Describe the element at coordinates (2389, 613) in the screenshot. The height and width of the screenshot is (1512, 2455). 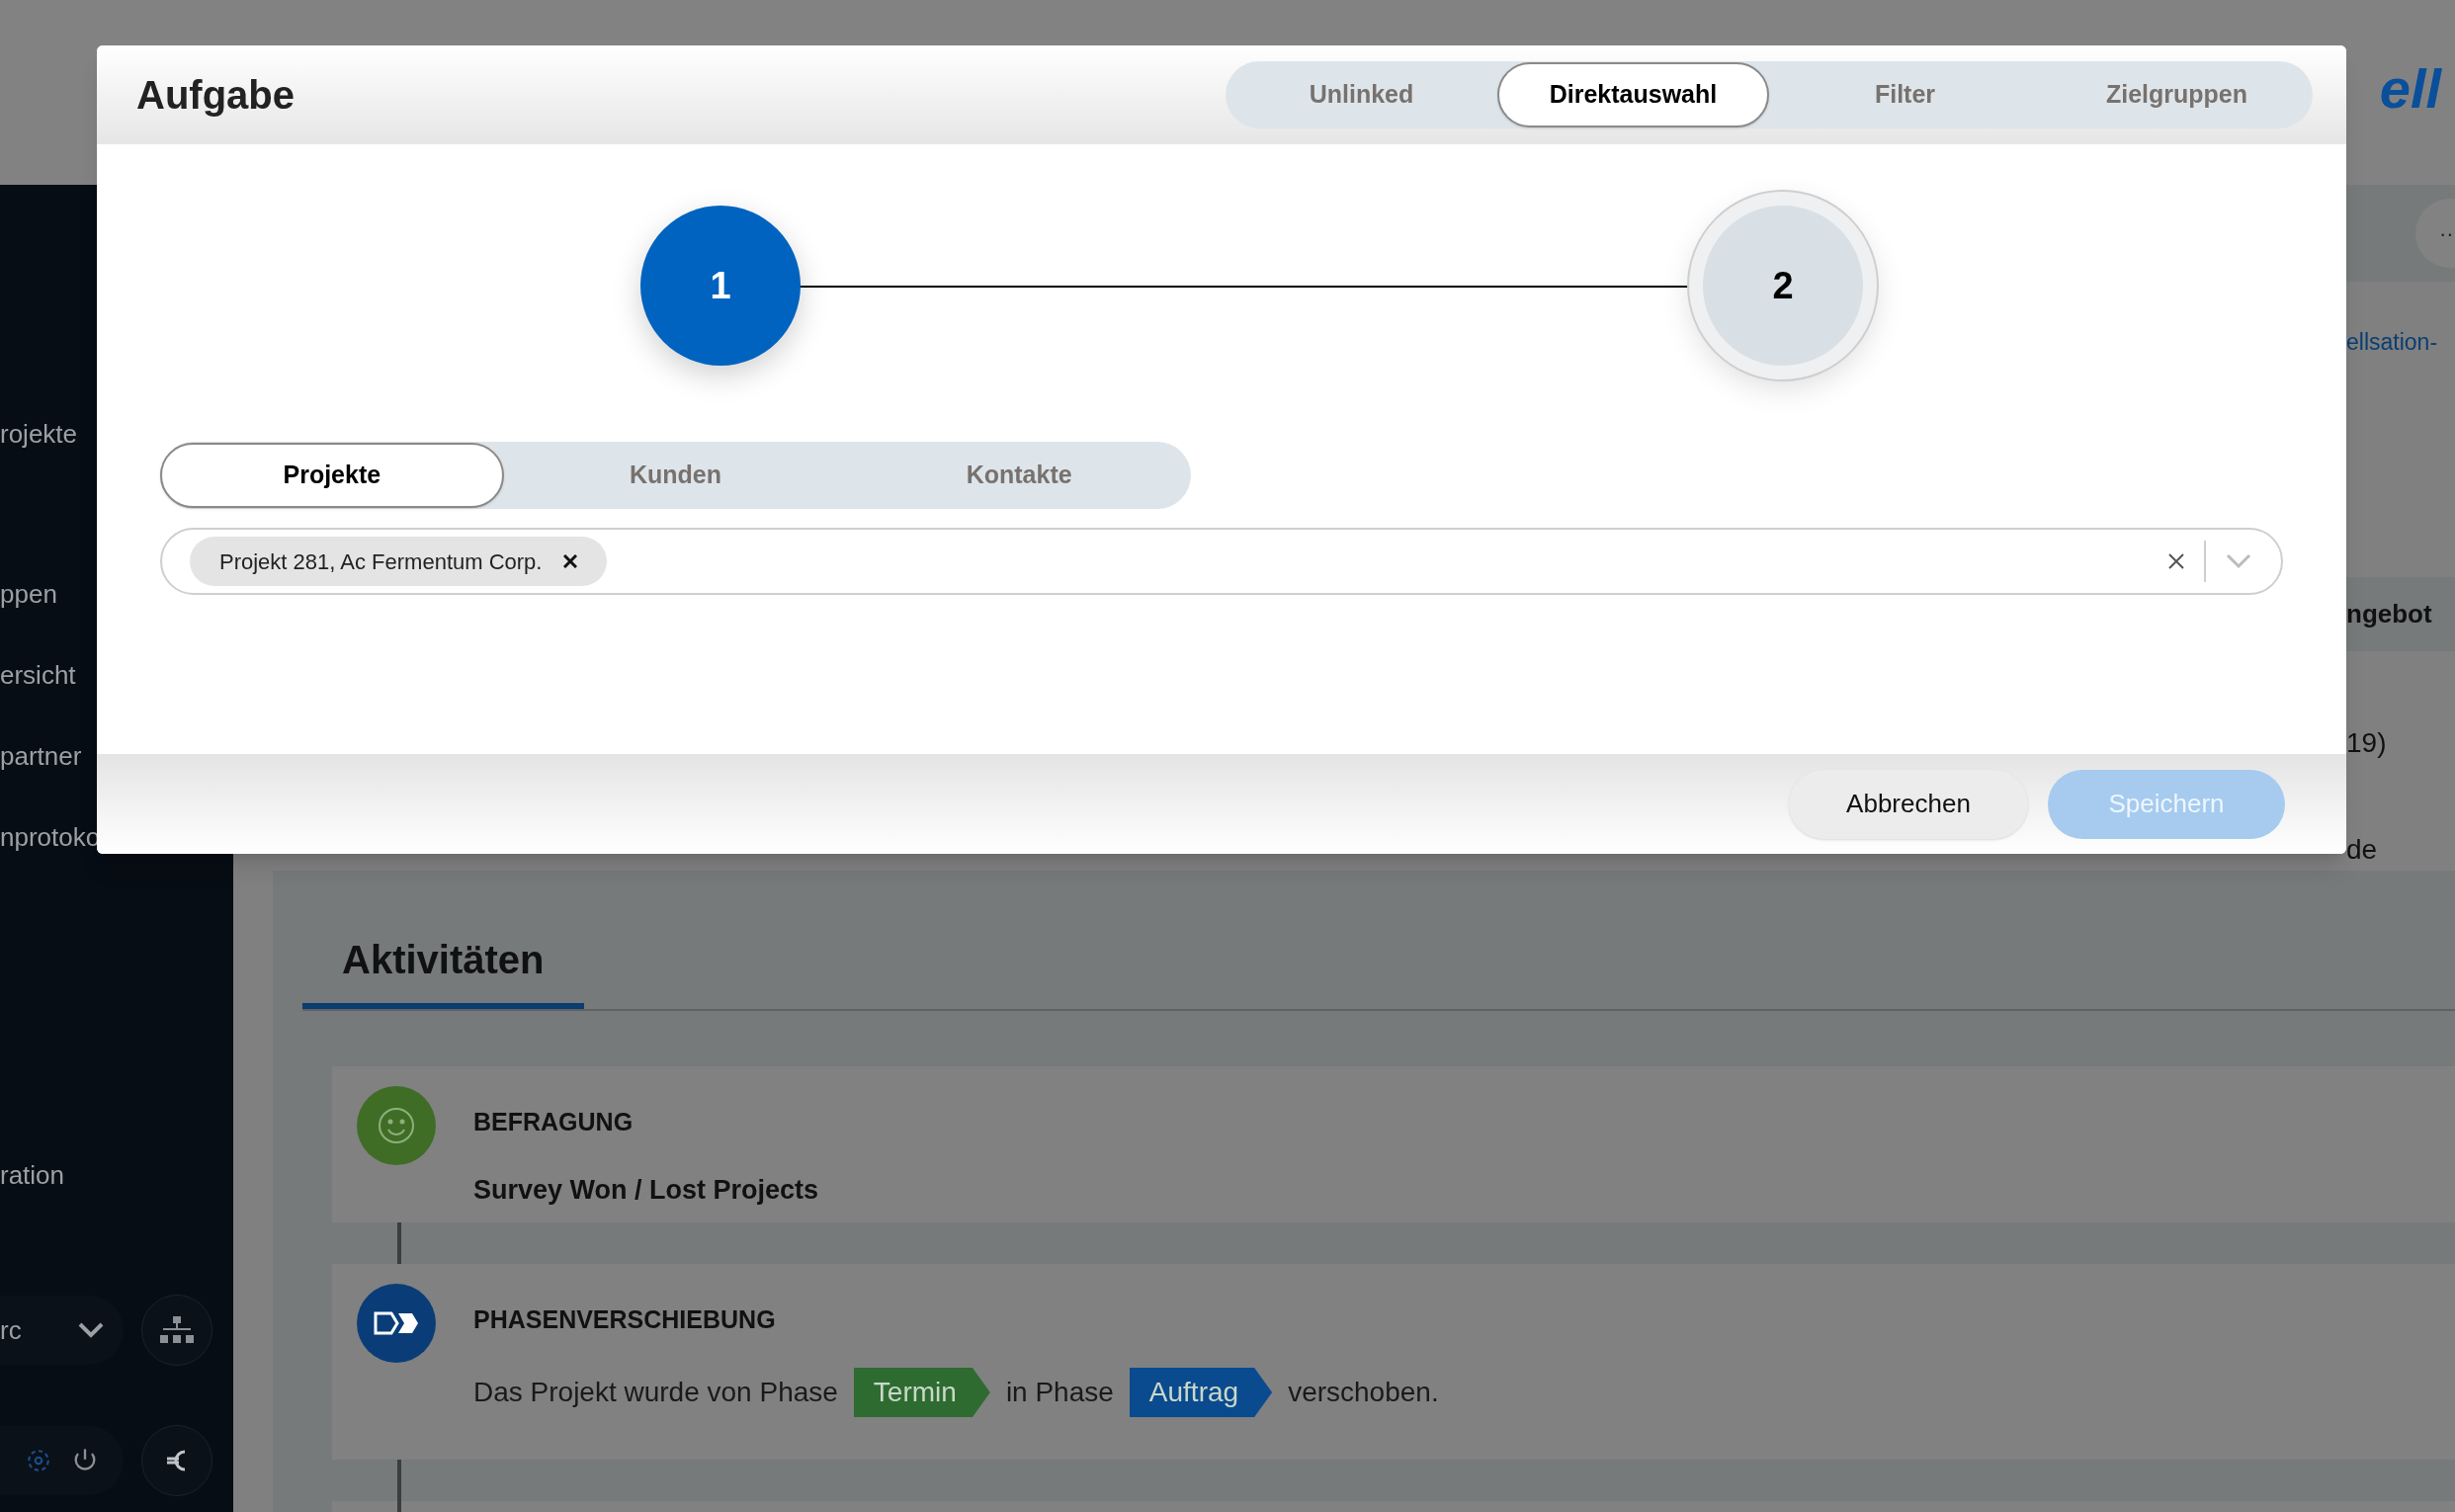
I see `section-label: ngebot` at that location.